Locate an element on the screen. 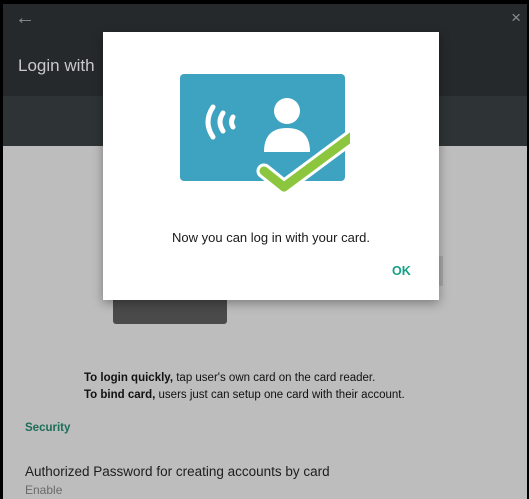 The height and width of the screenshot is (499, 529). contactless-card-check-icon is located at coordinates (265, 134).